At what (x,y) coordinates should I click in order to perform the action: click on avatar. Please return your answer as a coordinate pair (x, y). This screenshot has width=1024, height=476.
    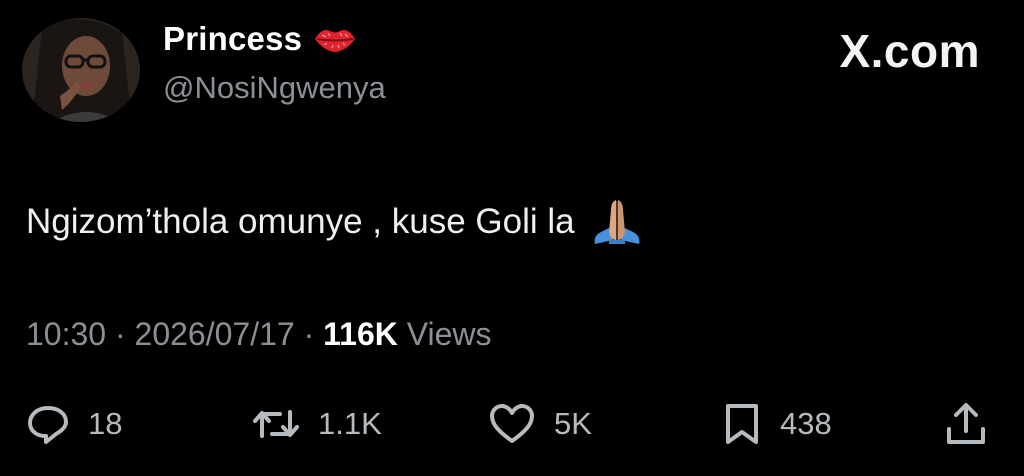
    Looking at the image, I should click on (81, 70).